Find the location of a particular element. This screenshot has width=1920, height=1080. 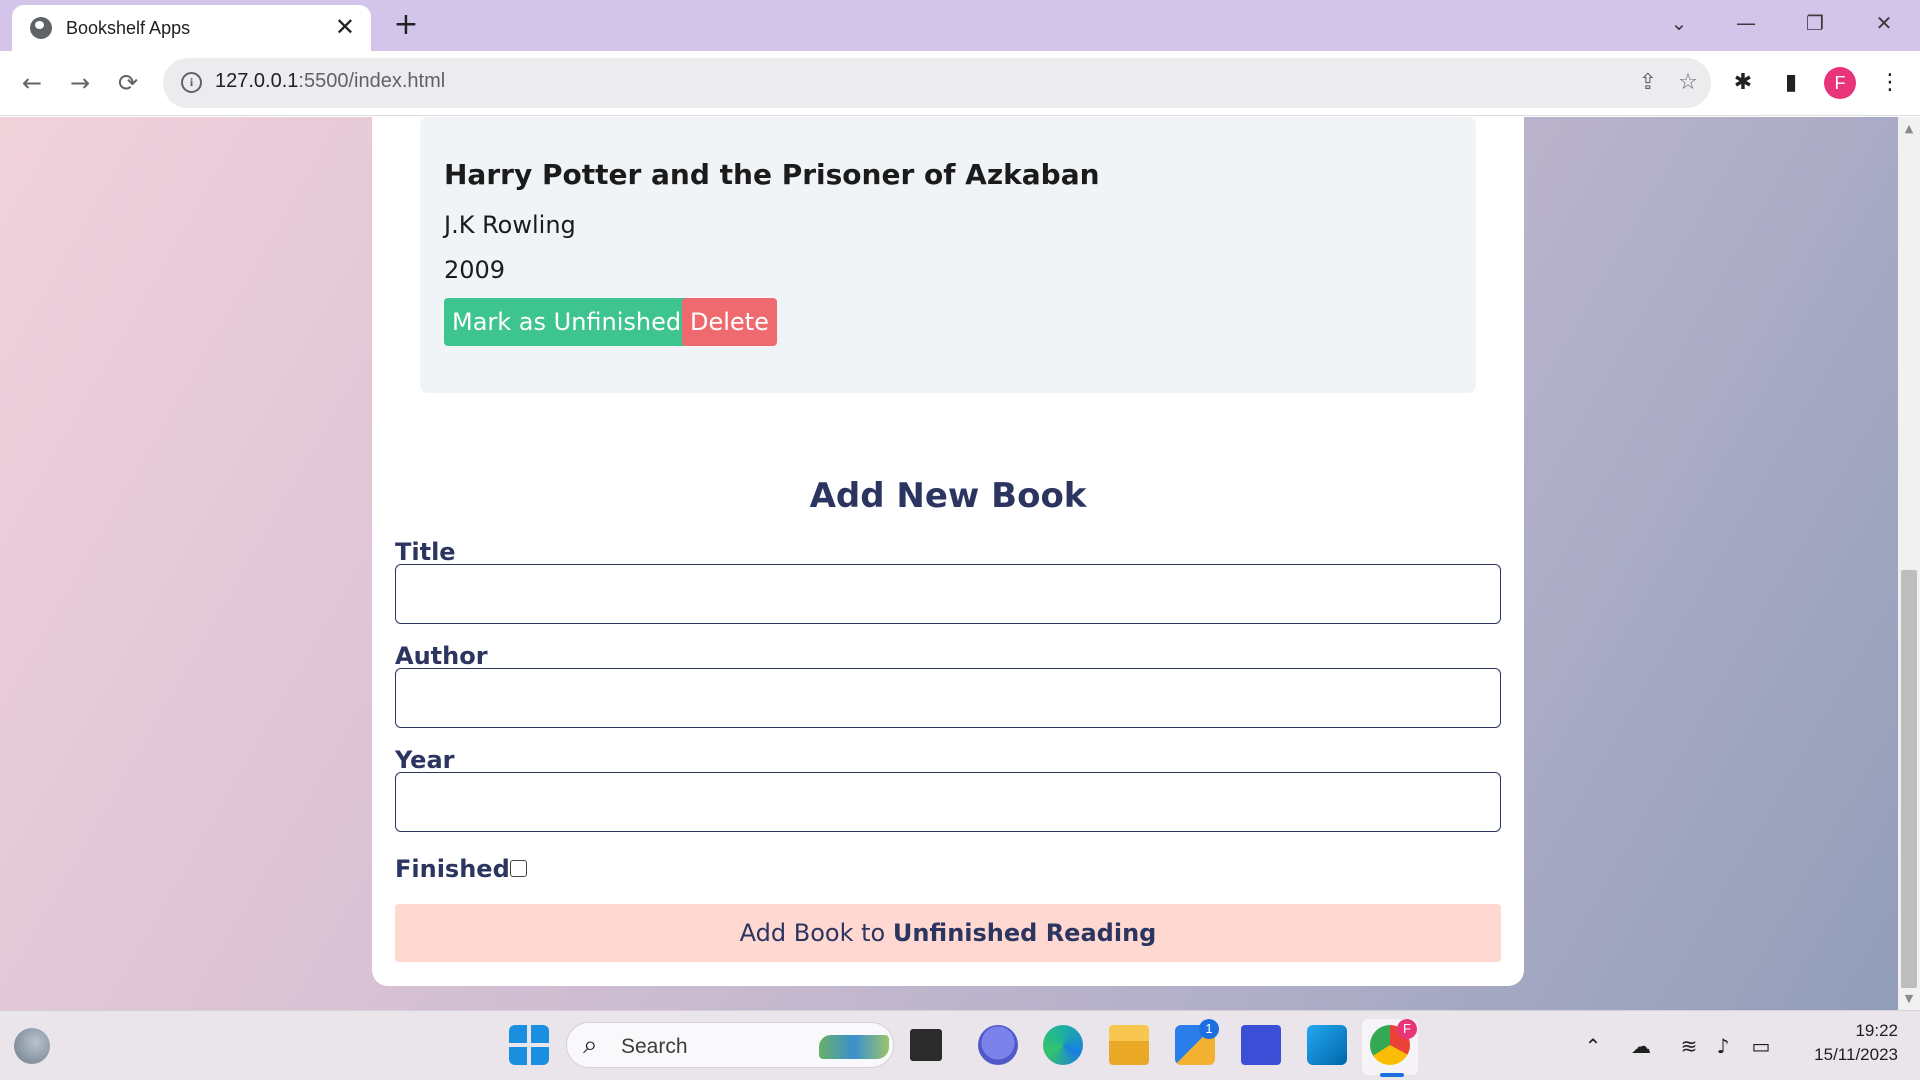

title-label: Title is located at coordinates (425, 552).